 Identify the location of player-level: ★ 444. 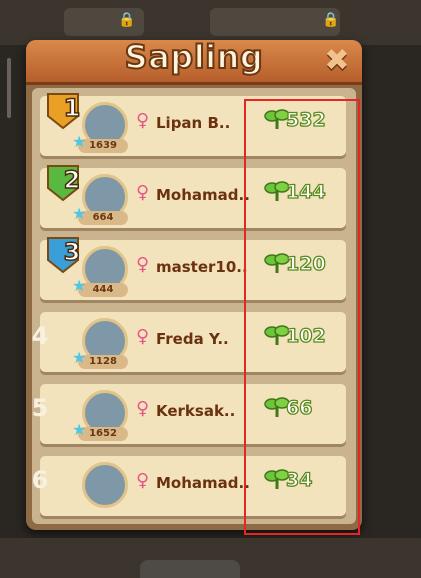
(100, 287).